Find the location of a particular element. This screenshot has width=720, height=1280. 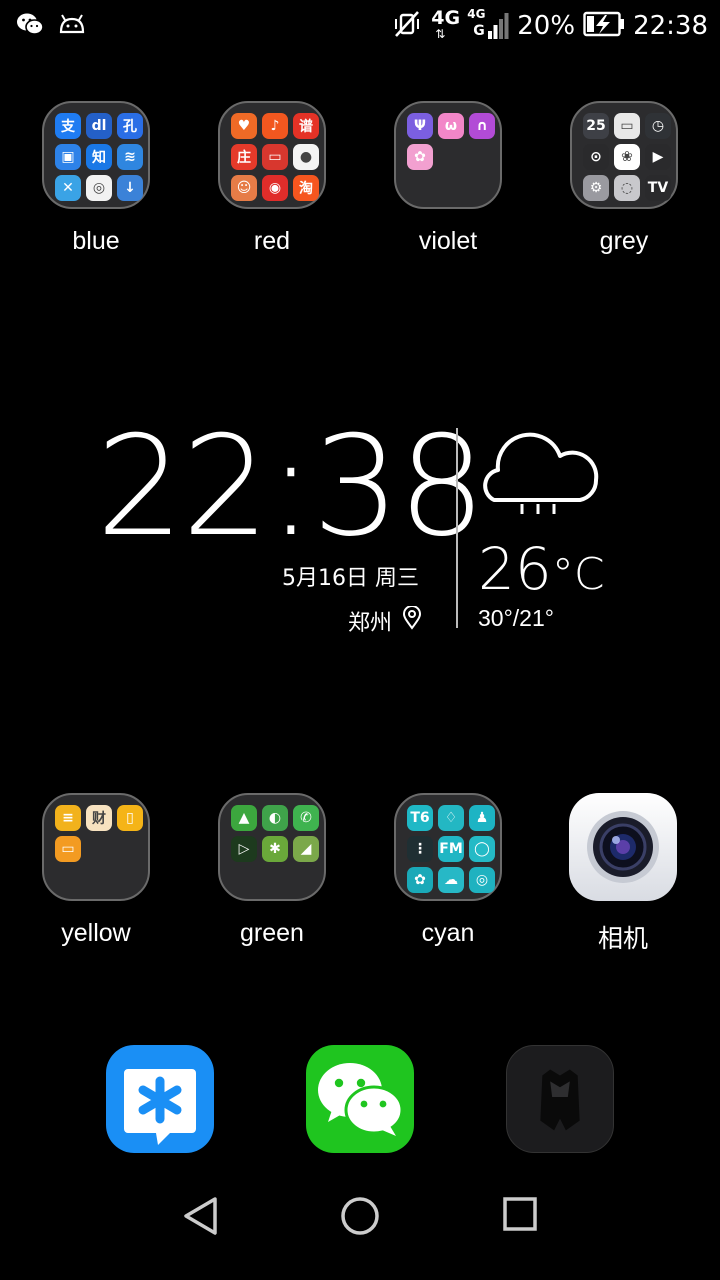

folder-label: grey is located at coordinates (624, 241).